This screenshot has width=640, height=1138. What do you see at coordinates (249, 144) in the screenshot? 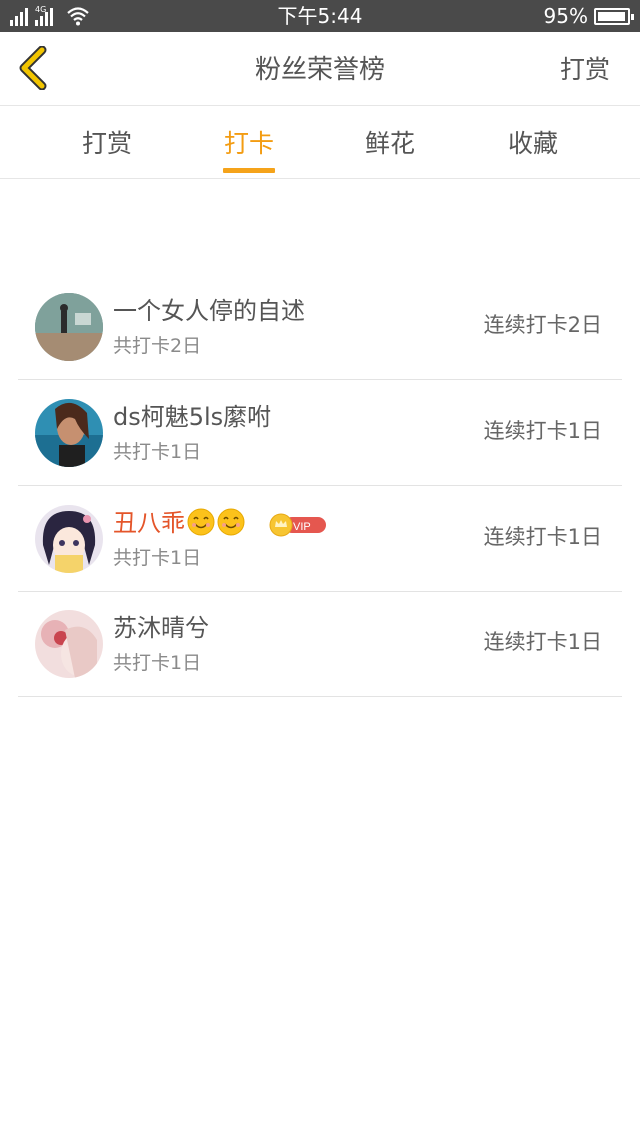
I see `tab-checkin: 打卡` at bounding box center [249, 144].